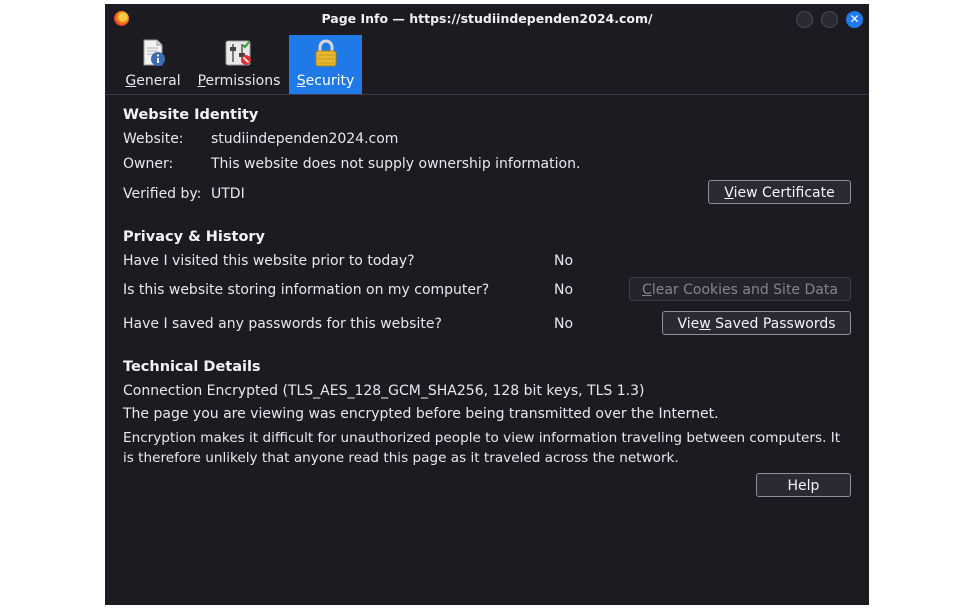 The width and height of the screenshot is (980, 612). What do you see at coordinates (744, 290) in the screenshot?
I see `clear-cookies-label: lear Cookies and Site Data` at bounding box center [744, 290].